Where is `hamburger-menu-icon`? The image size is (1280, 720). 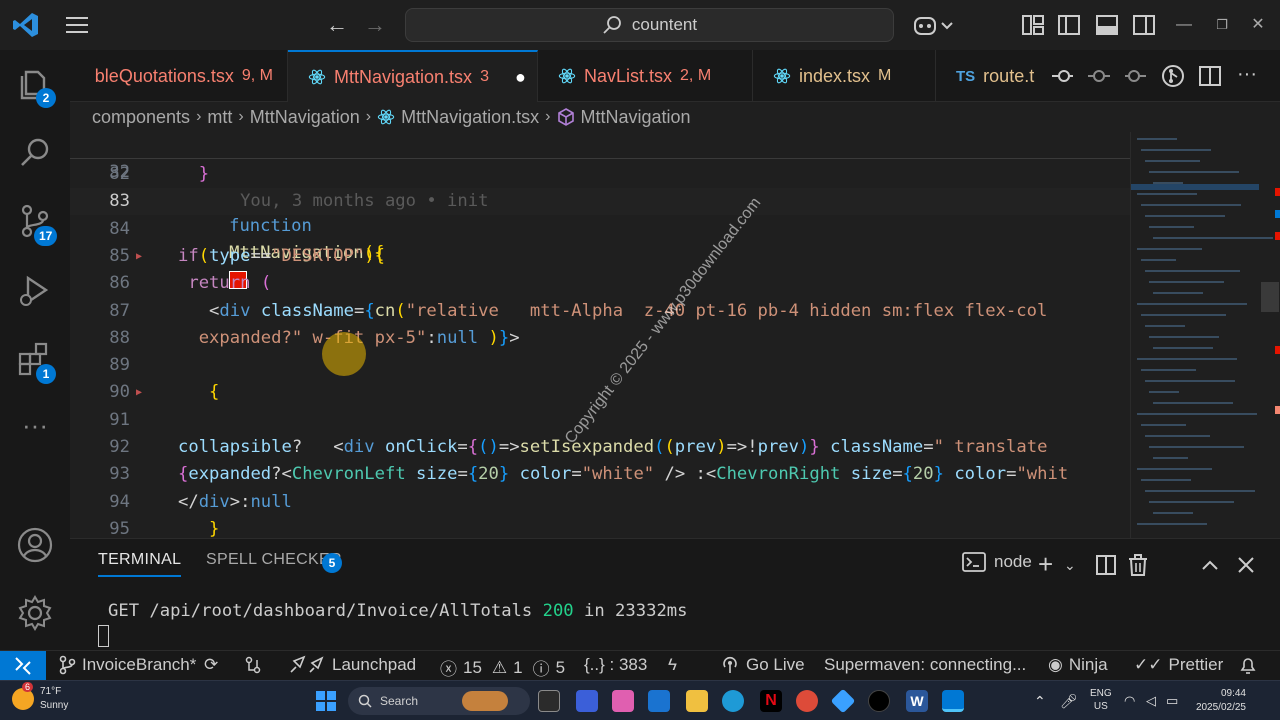 hamburger-menu-icon is located at coordinates (77, 25).